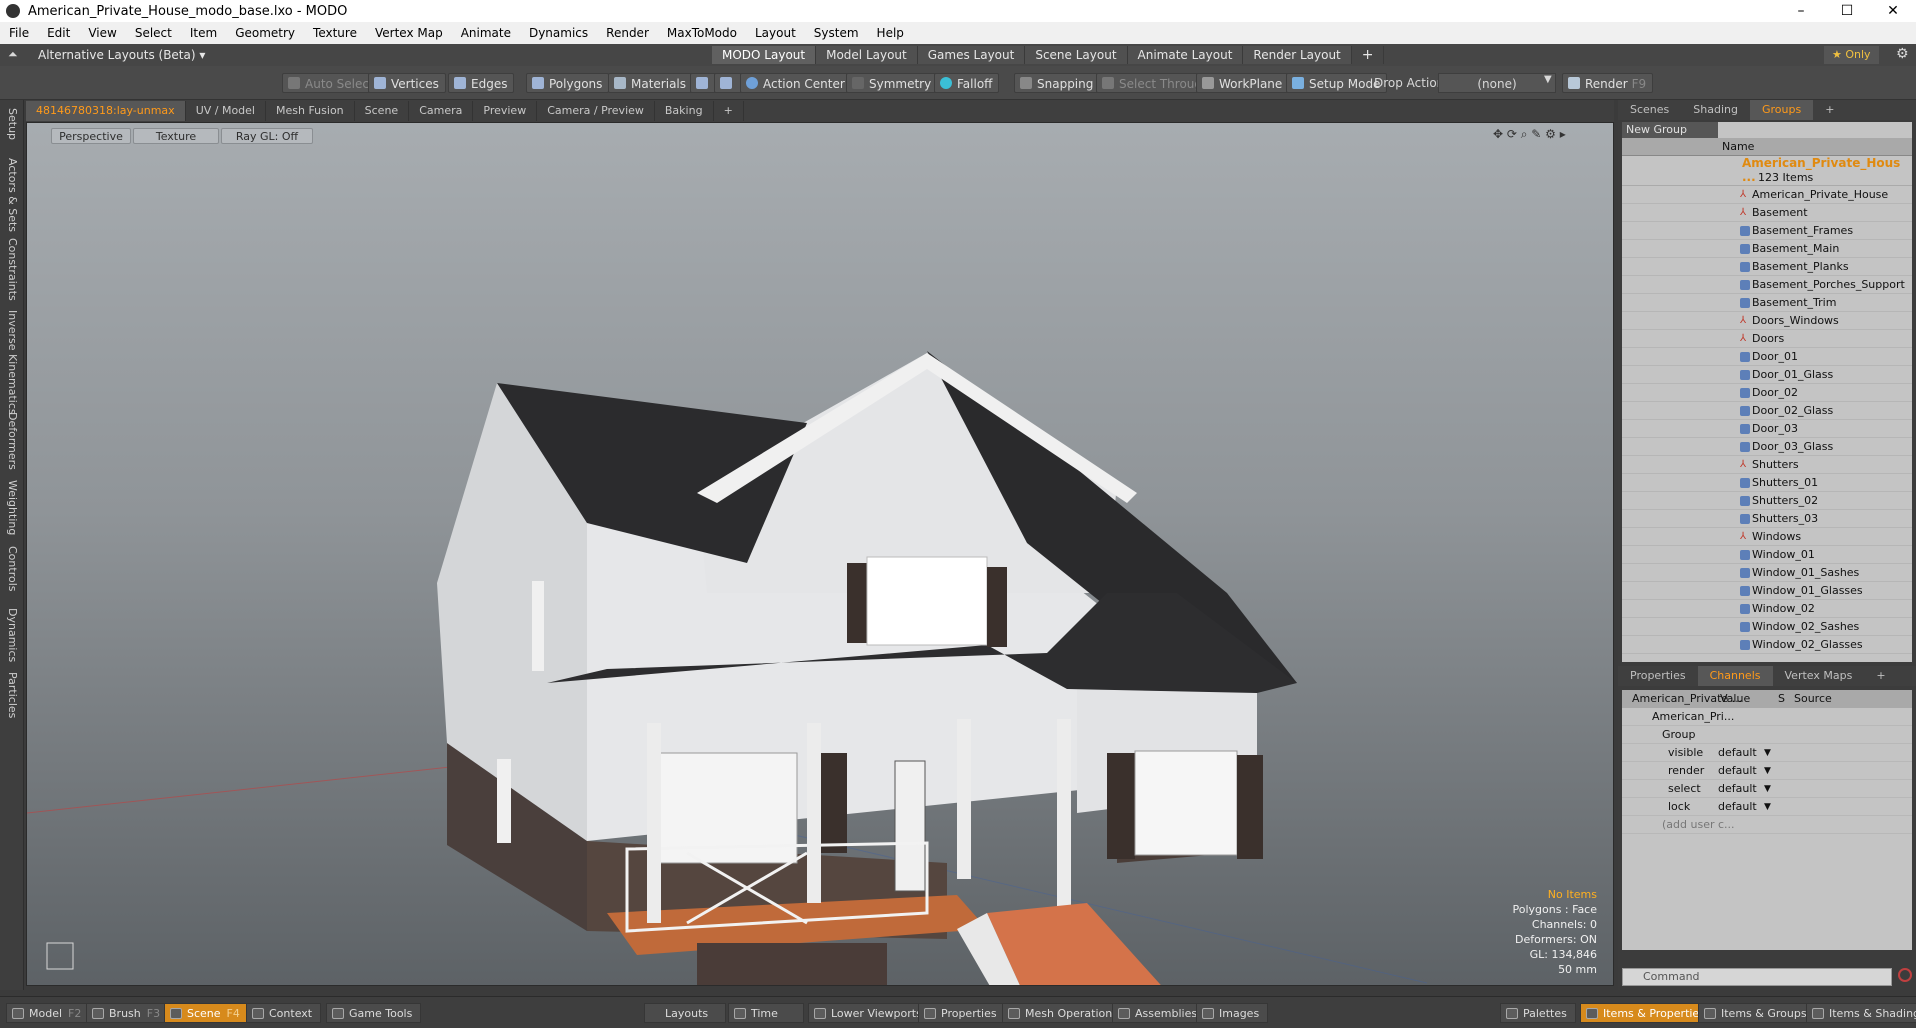 The image size is (1916, 1028). I want to click on vtab-controls: Controls, so click(12, 569).